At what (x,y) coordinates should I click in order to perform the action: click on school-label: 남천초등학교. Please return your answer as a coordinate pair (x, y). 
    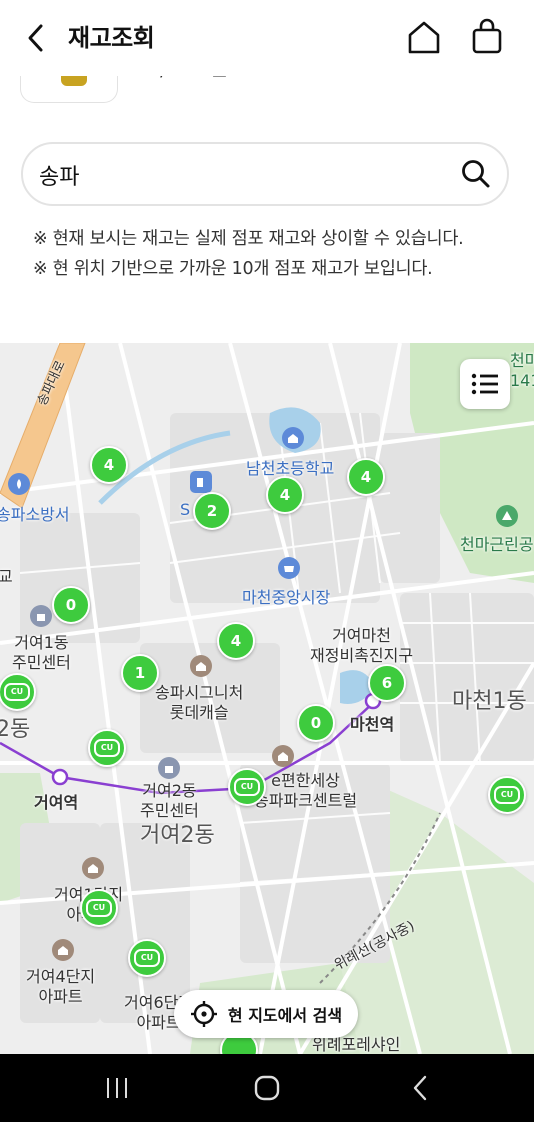
    Looking at the image, I should click on (290, 468).